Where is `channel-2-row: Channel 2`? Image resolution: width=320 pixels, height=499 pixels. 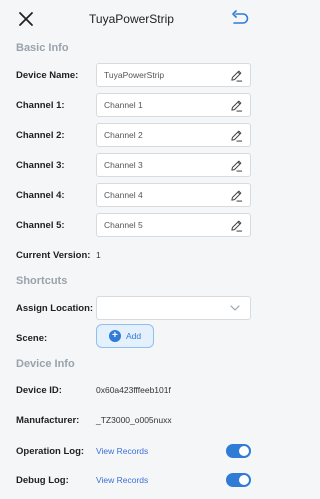 channel-2-row: Channel 2 is located at coordinates (133, 135).